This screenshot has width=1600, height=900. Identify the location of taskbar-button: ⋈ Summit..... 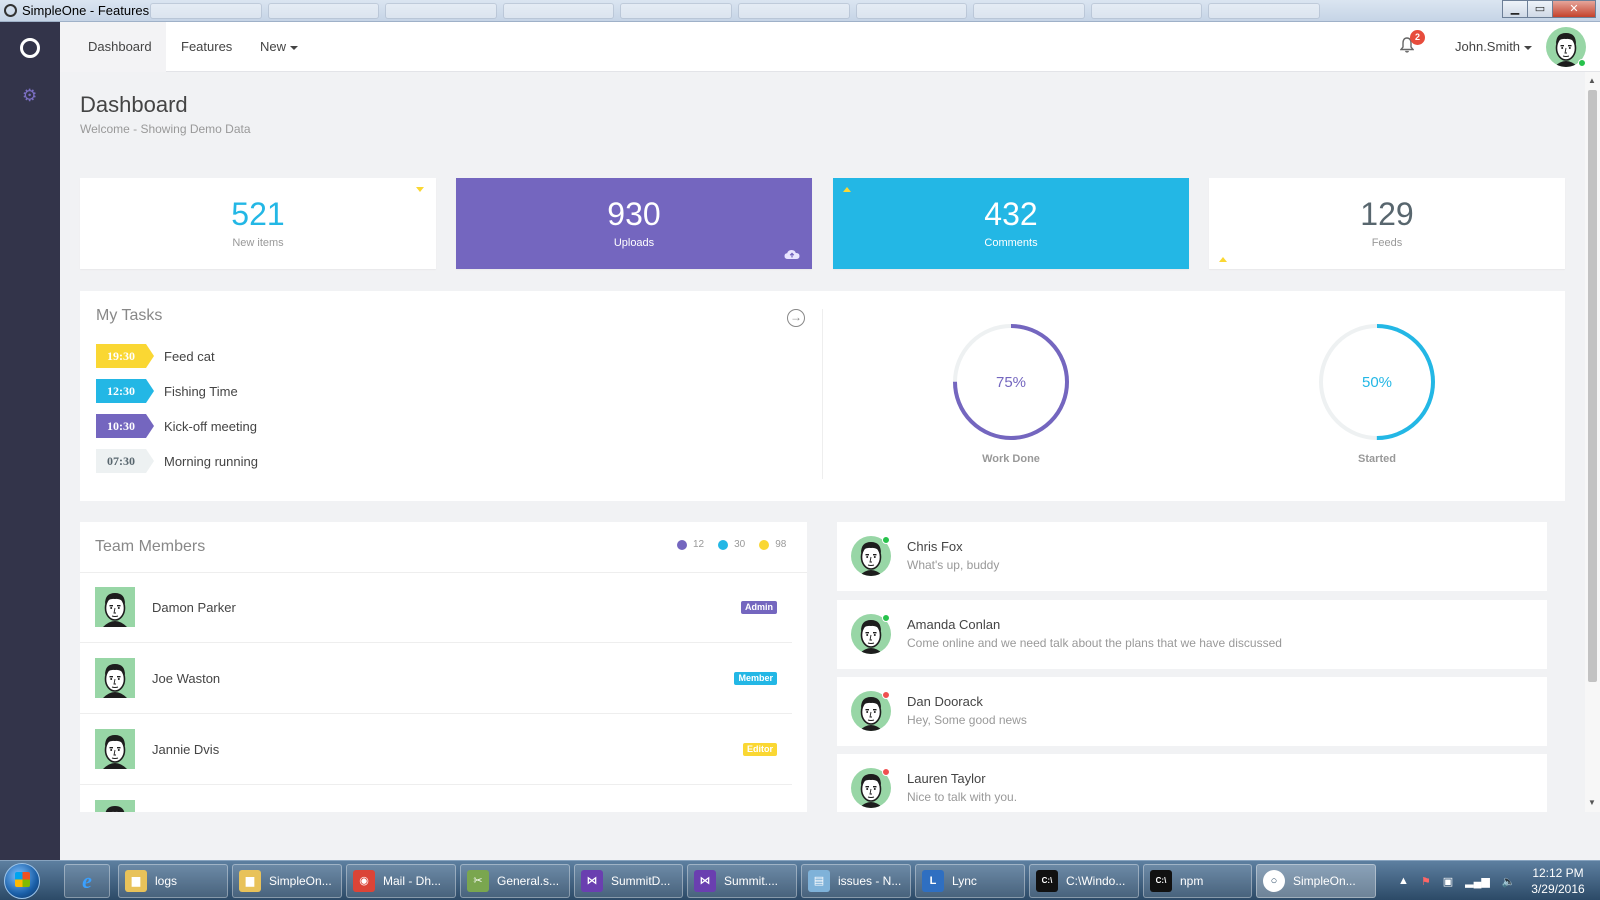
(742, 881).